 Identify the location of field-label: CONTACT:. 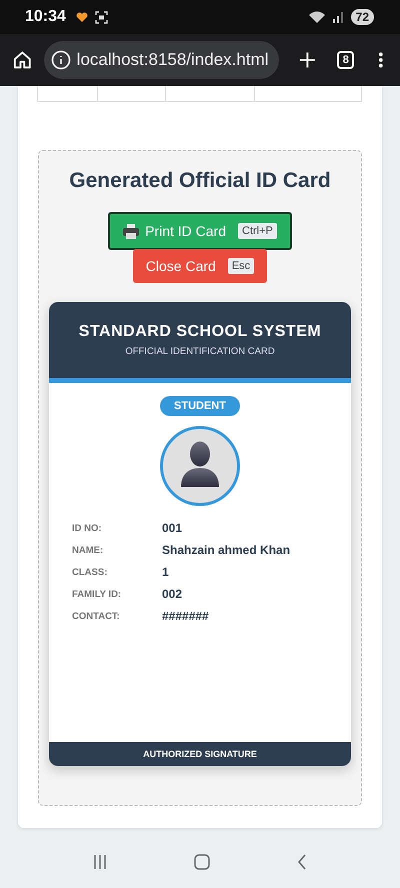
(96, 616).